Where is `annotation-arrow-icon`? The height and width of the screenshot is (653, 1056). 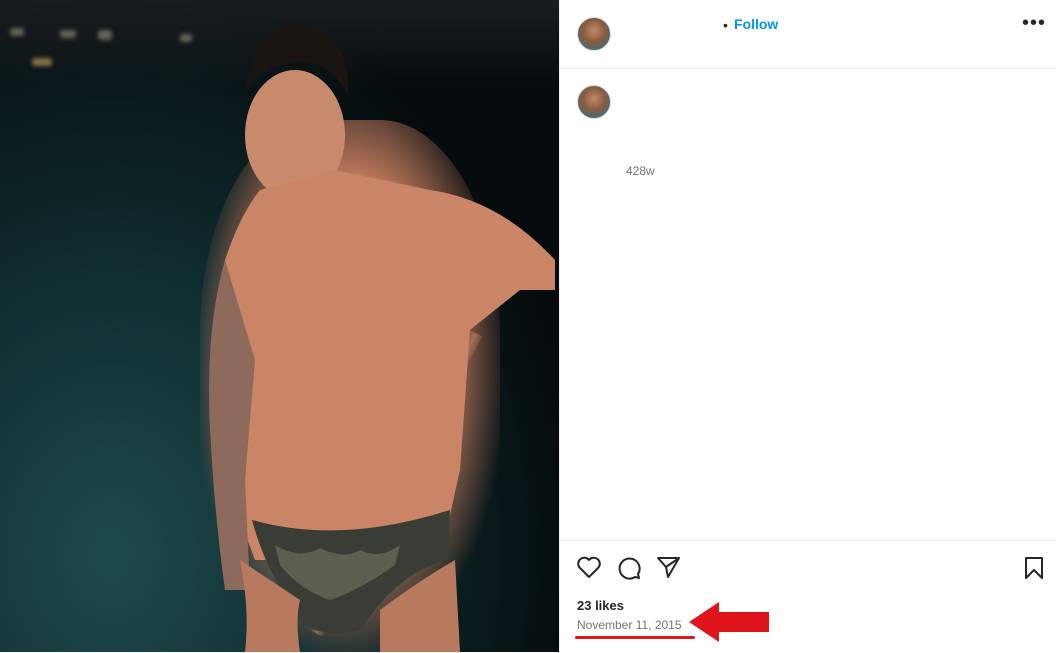
annotation-arrow-icon is located at coordinates (729, 622).